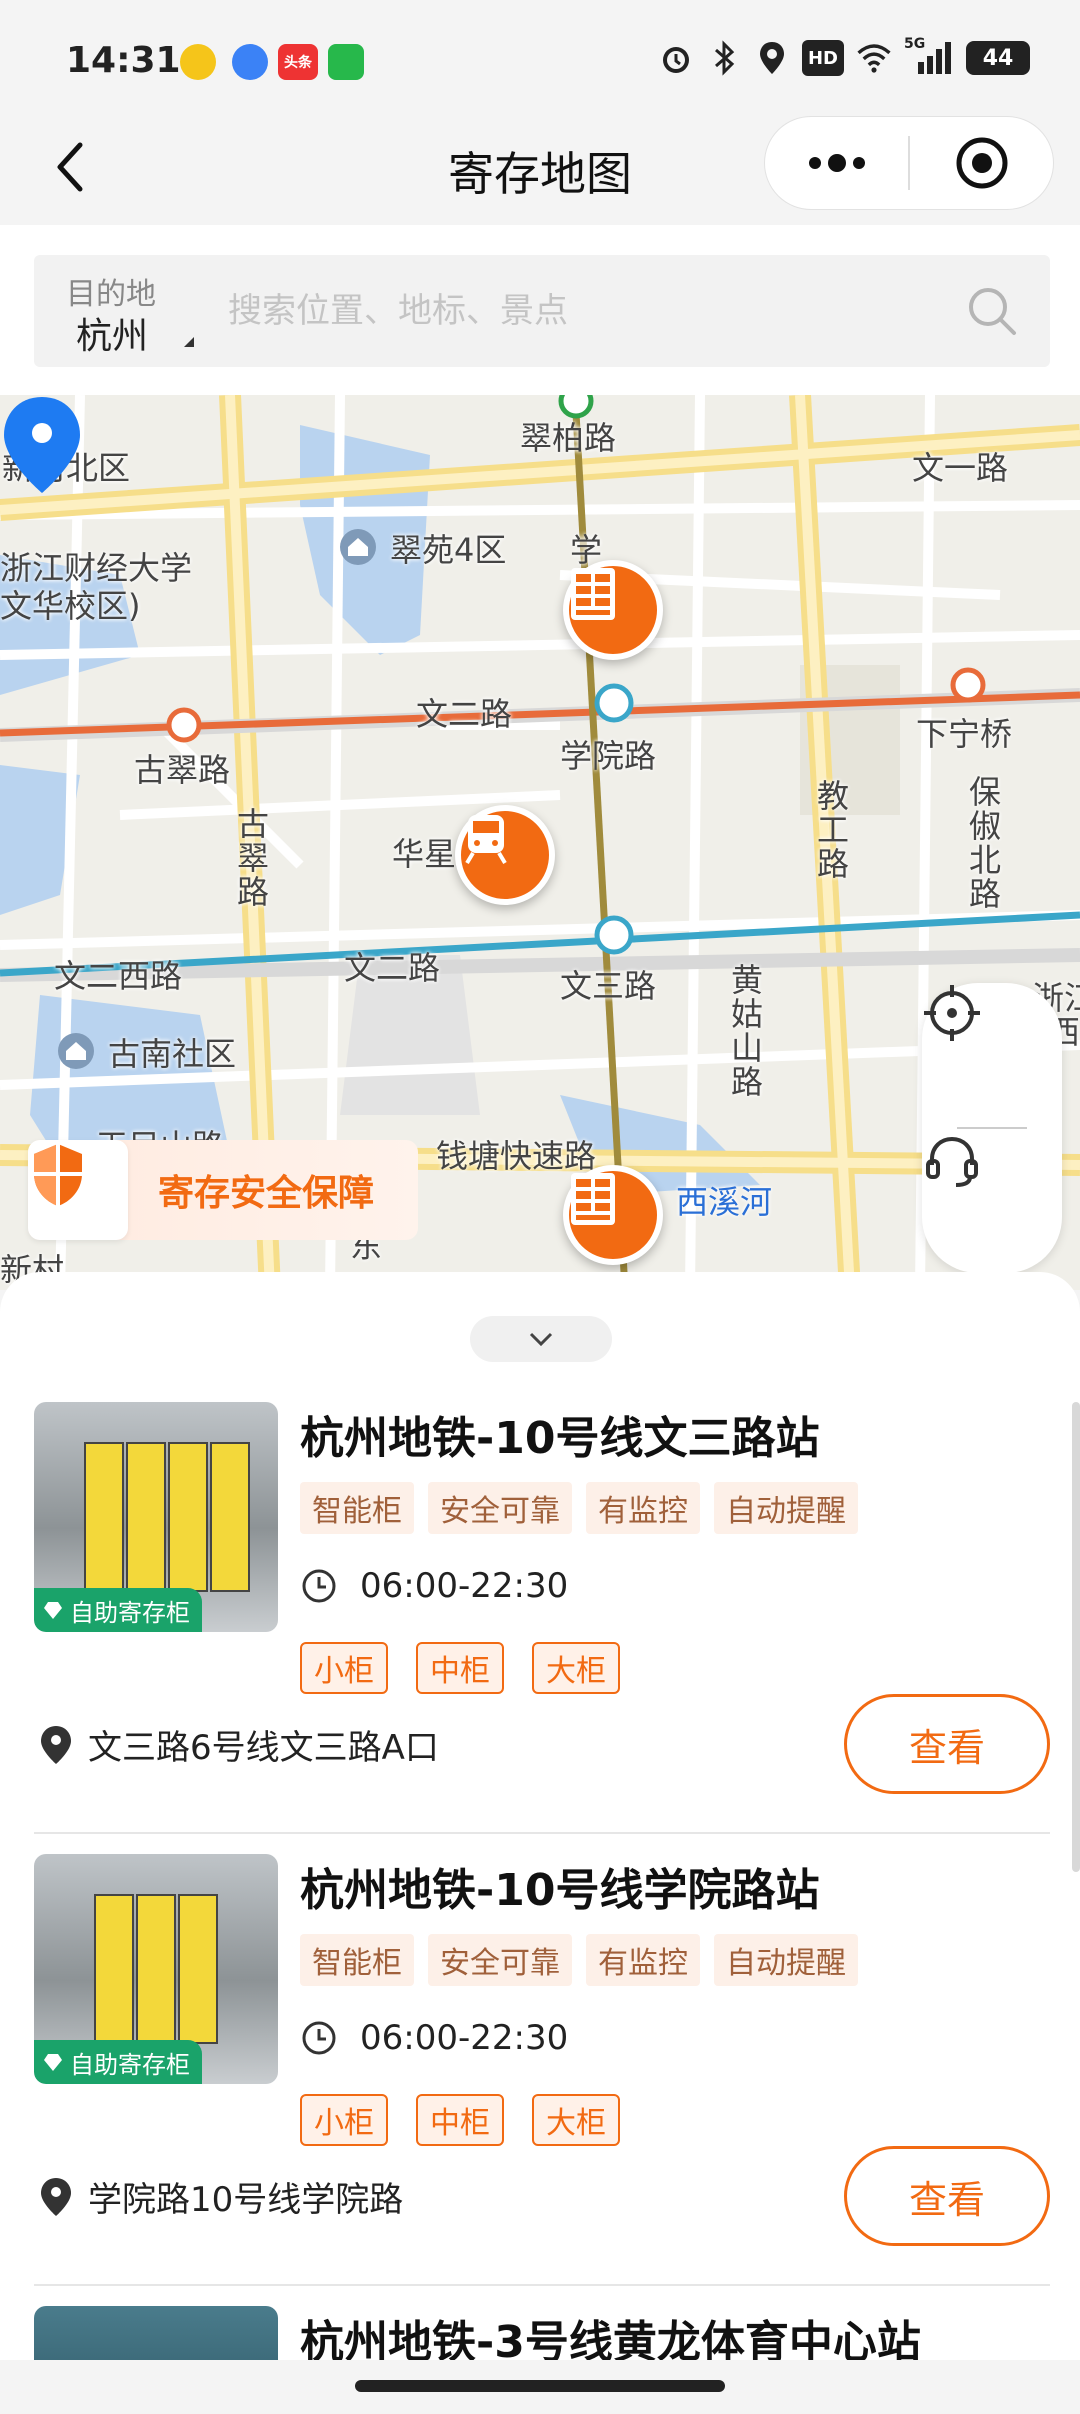  What do you see at coordinates (992, 311) in the screenshot?
I see `search-icon` at bounding box center [992, 311].